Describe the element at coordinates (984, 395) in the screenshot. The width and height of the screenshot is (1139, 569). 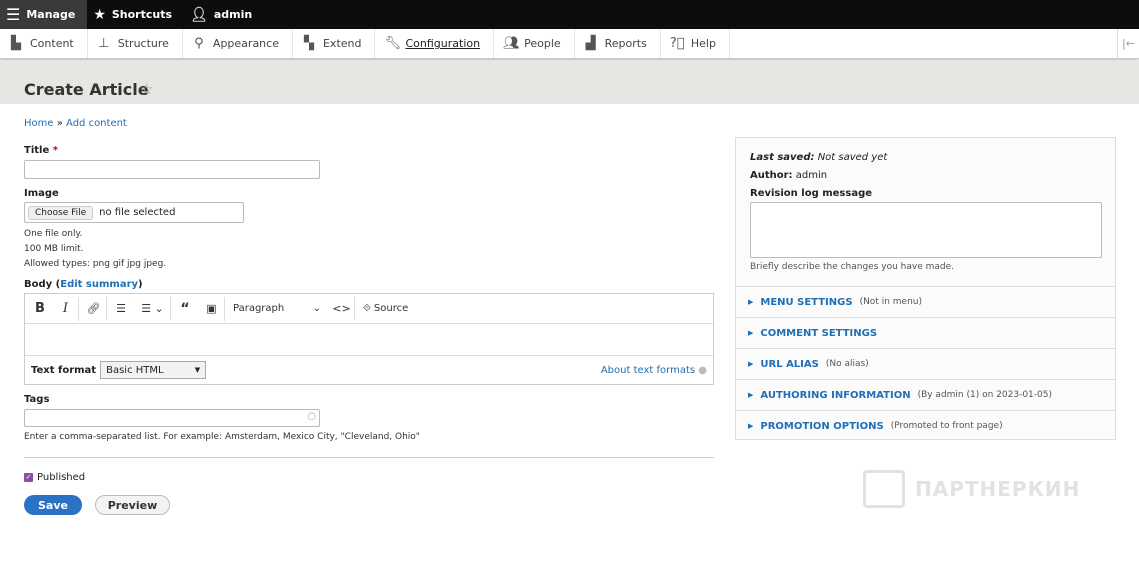
I see `details-summary: (By admin (1) on 2023-01-05)` at that location.